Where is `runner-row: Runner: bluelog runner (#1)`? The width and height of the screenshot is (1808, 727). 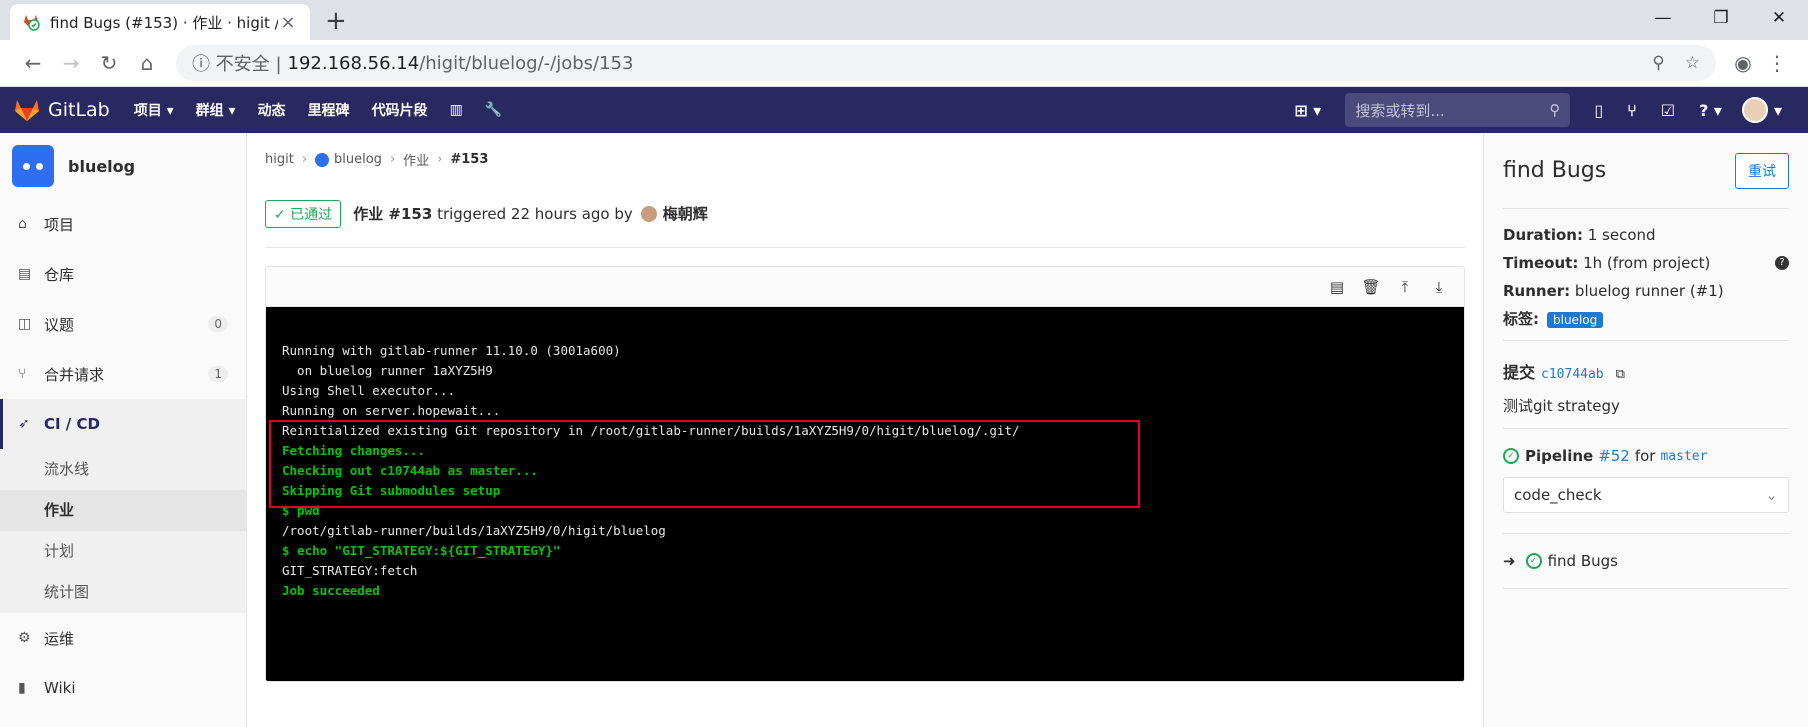
runner-row: Runner: bluelog runner (#1) is located at coordinates (1646, 291).